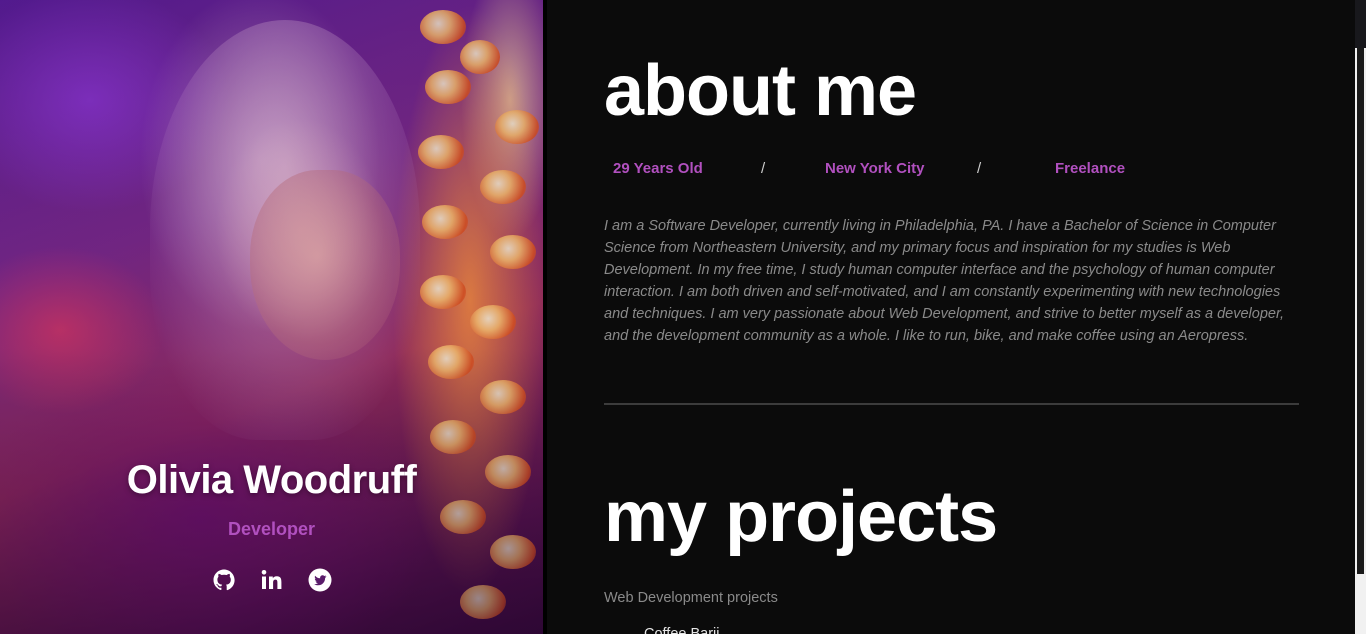  I want to click on about-facts: 29 Years Old / New York City / Freelance, so click(904, 170).